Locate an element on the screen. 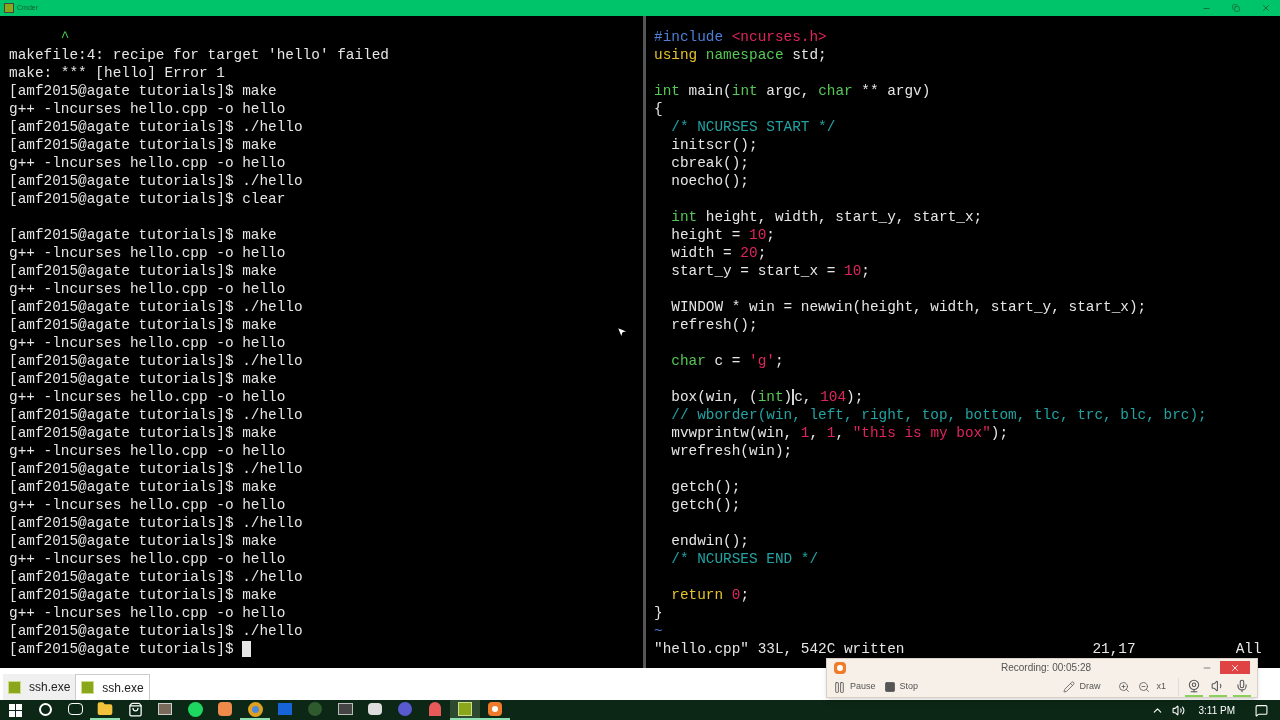 The image size is (1280, 720). zoom-level: x1 is located at coordinates (1161, 687).